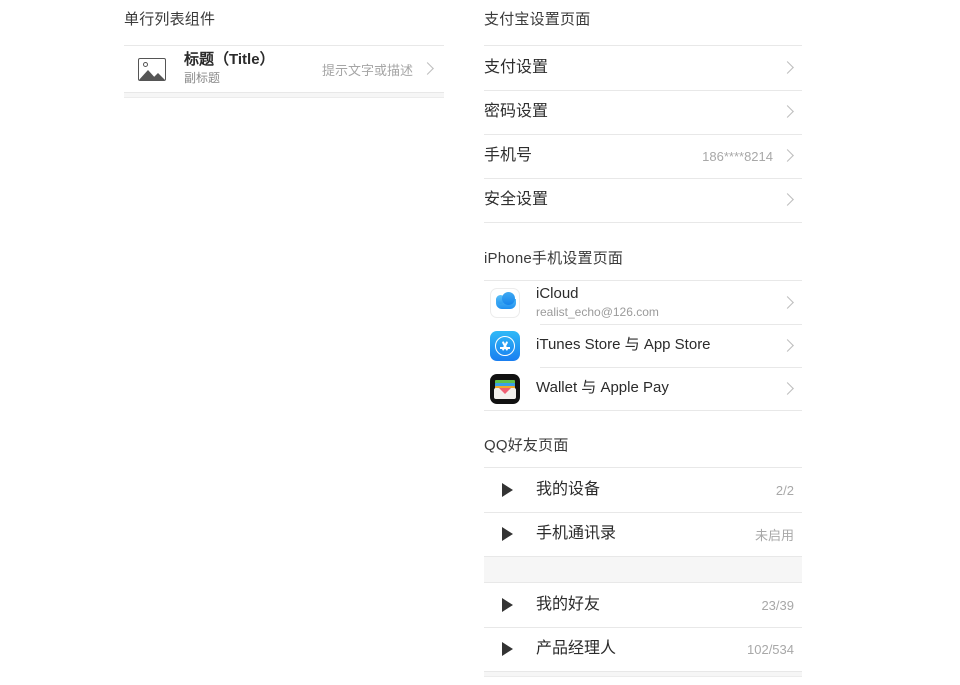 This screenshot has height=685, width=960. I want to click on alipay-row-payment-settings: 支付设置, so click(643, 68).